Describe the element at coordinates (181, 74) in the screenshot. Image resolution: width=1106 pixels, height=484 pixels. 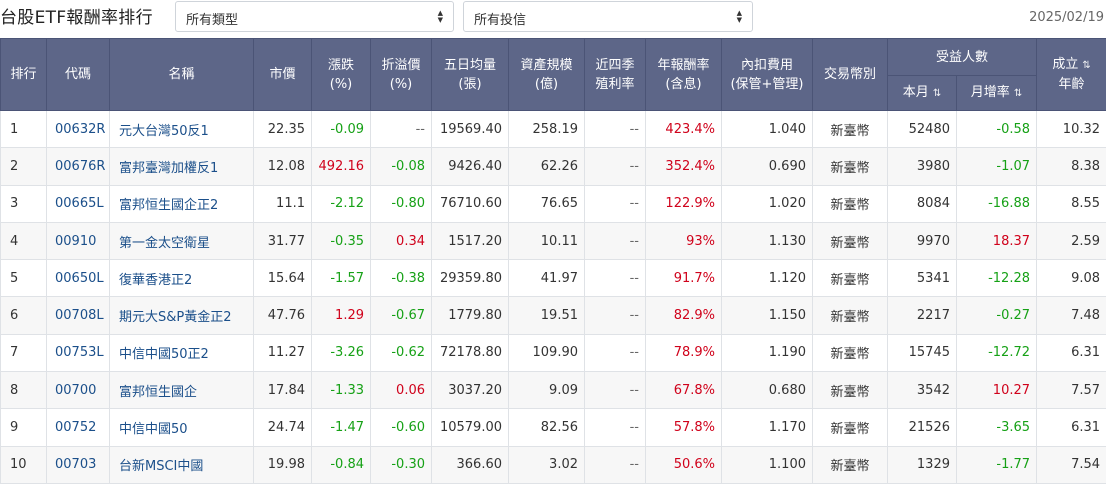
I see `col-name: 名稱` at that location.